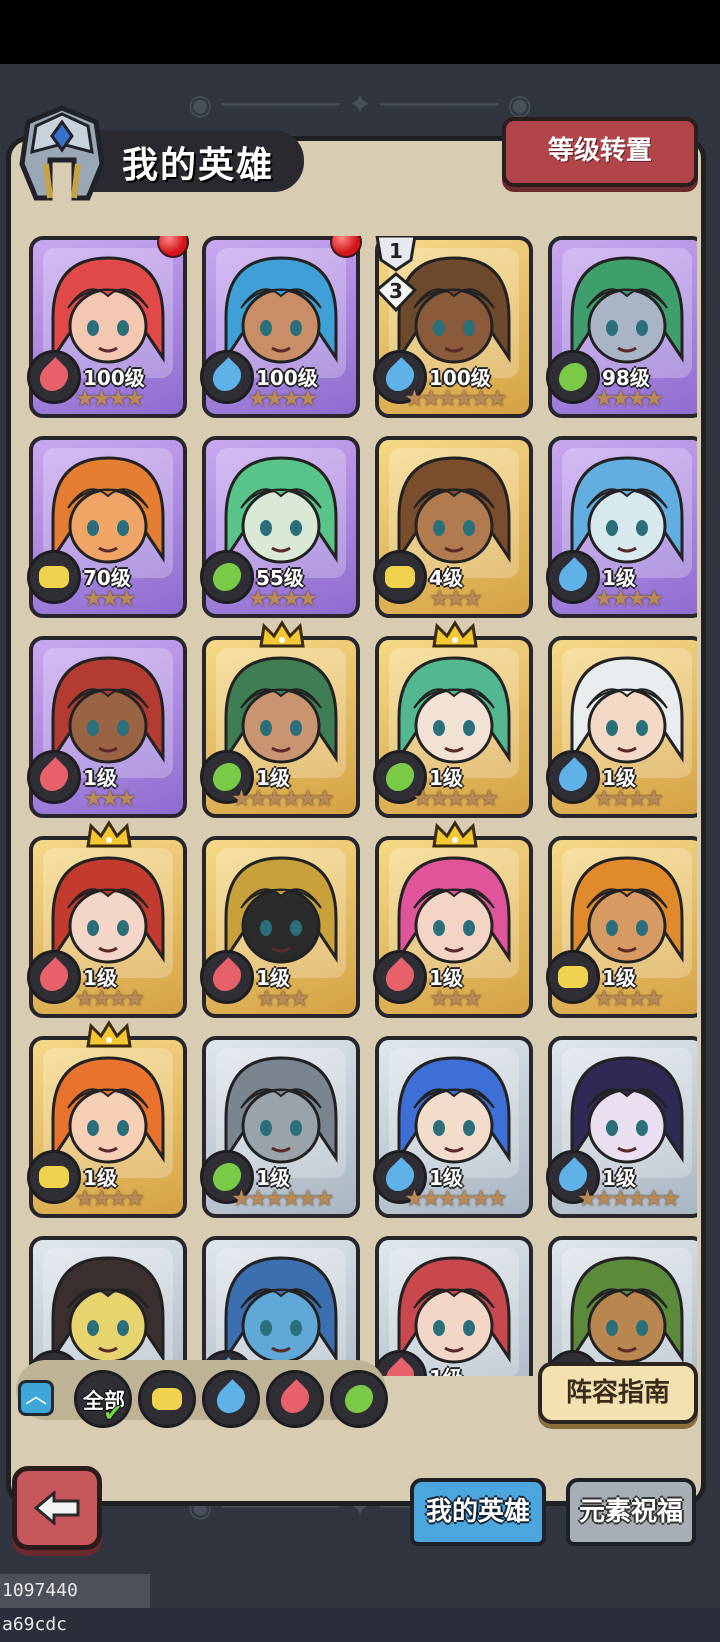  Describe the element at coordinates (113, 1413) in the screenshot. I see `checkmark-icon: ✔` at that location.